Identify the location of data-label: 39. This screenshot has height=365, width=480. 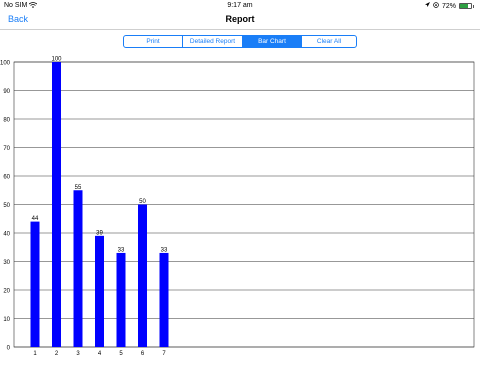
(99, 233).